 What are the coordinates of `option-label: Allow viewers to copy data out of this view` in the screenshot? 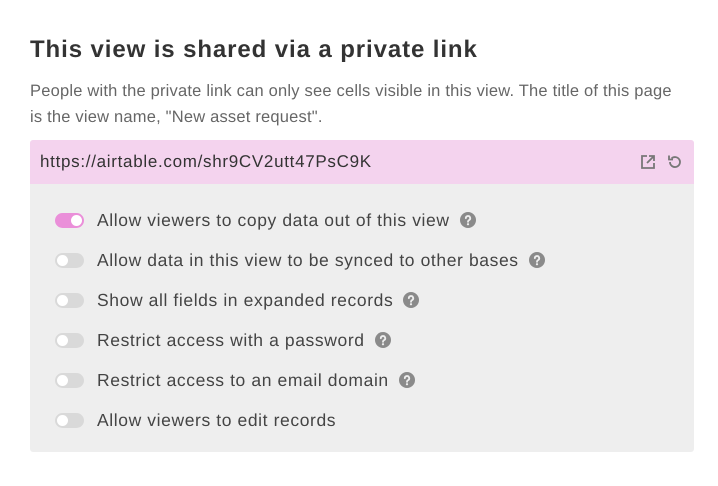 It's located at (273, 220).